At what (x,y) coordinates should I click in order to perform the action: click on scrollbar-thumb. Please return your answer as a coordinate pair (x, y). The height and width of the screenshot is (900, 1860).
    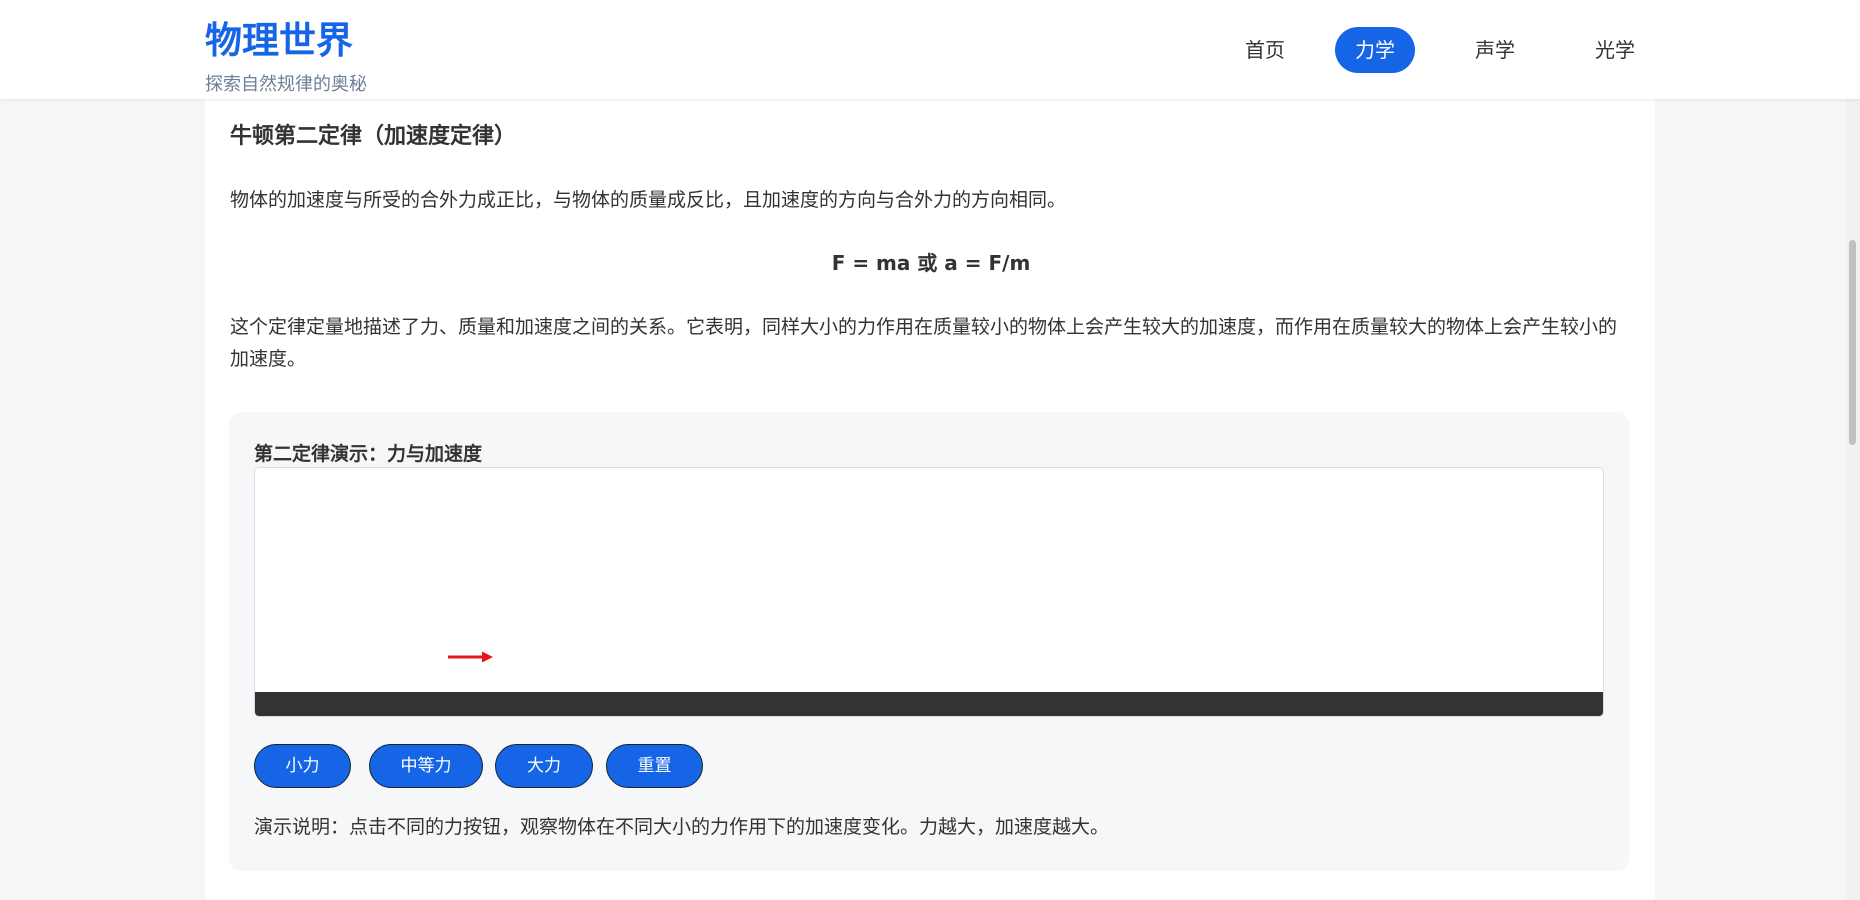
    Looking at the image, I should click on (1852, 342).